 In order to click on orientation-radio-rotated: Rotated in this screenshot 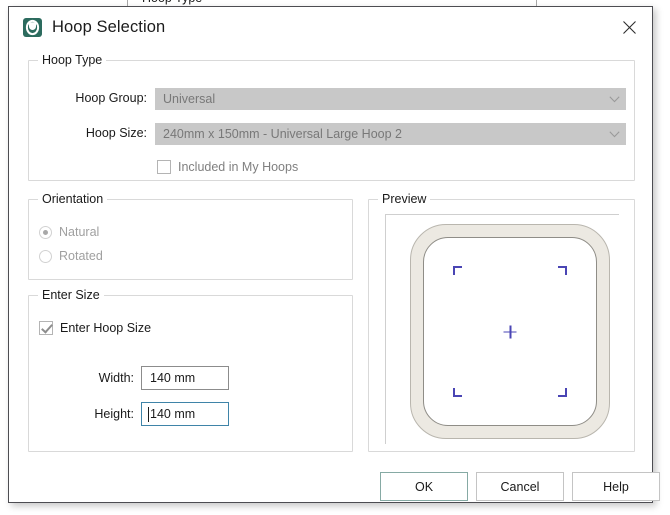, I will do `click(71, 256)`.